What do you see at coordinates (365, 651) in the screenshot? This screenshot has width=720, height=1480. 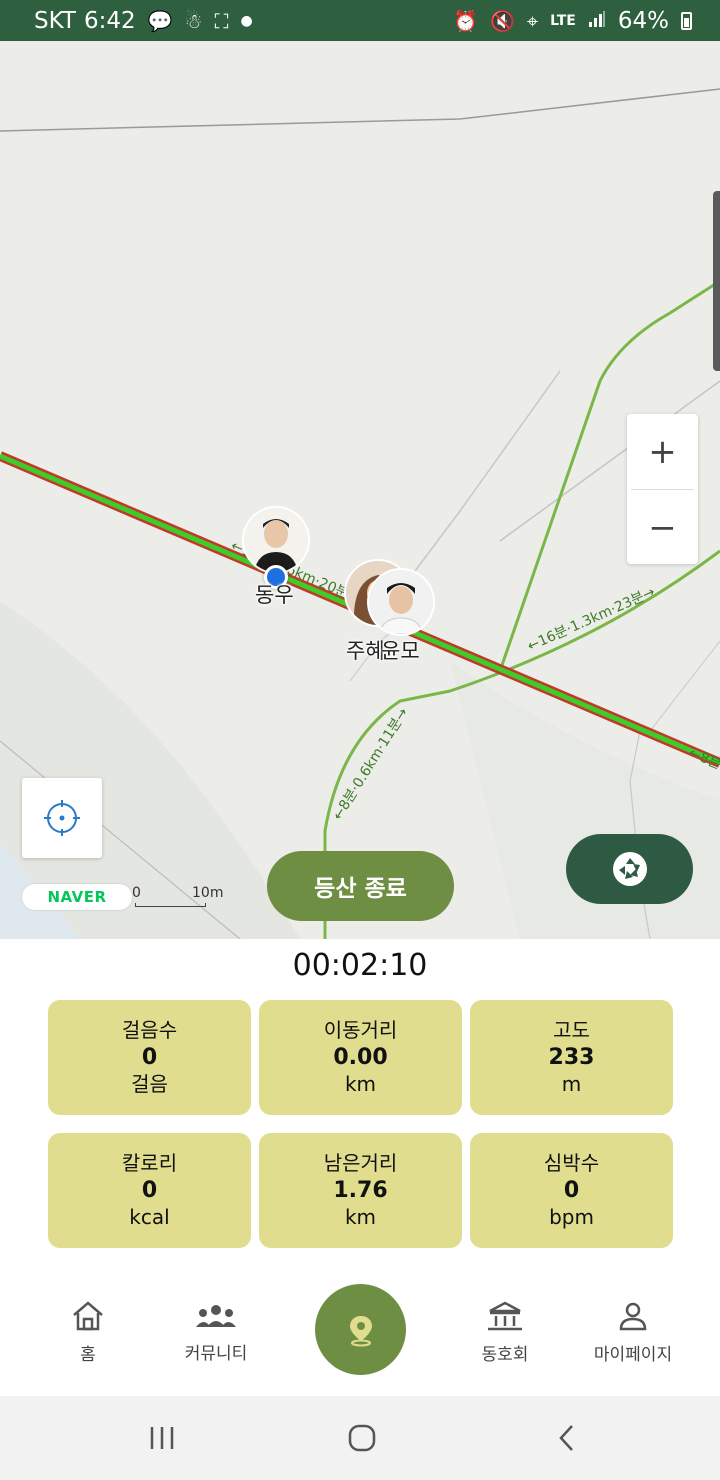 I see `person-label-juhye: 주혜` at bounding box center [365, 651].